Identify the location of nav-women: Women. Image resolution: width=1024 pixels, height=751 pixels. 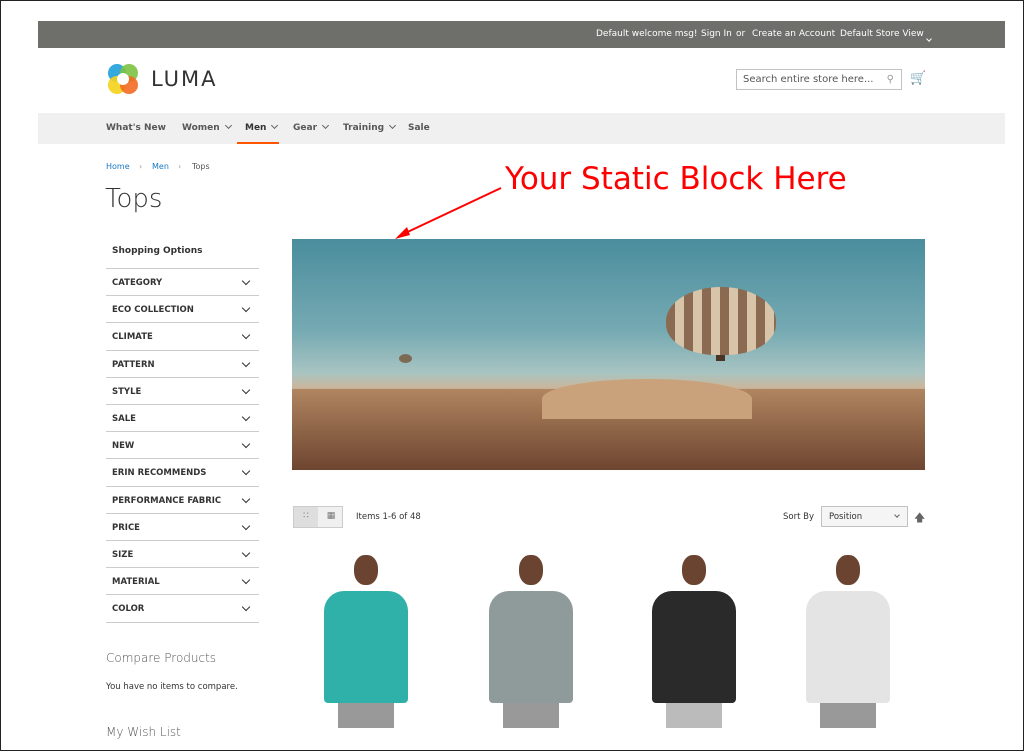
(207, 127).